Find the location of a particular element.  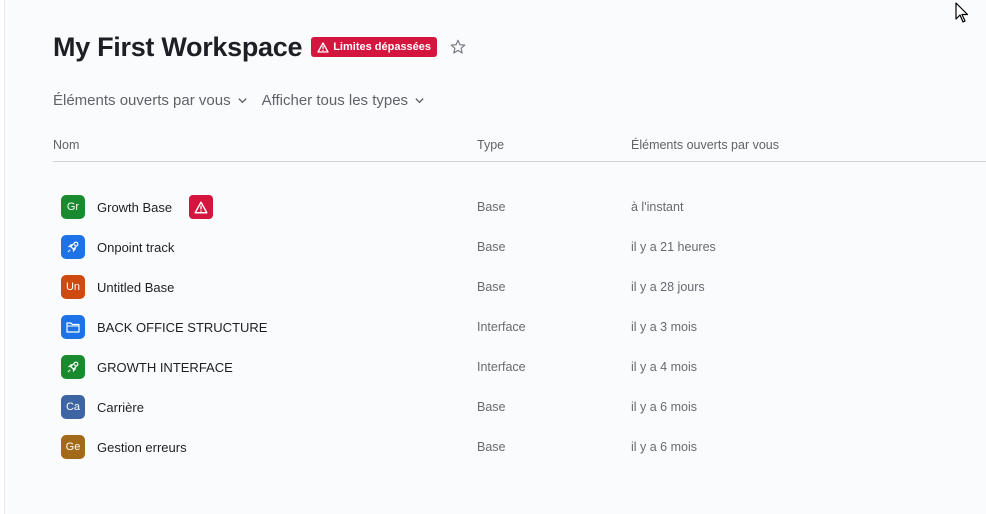

item-last-opened: il y a 28 jours is located at coordinates (668, 287).